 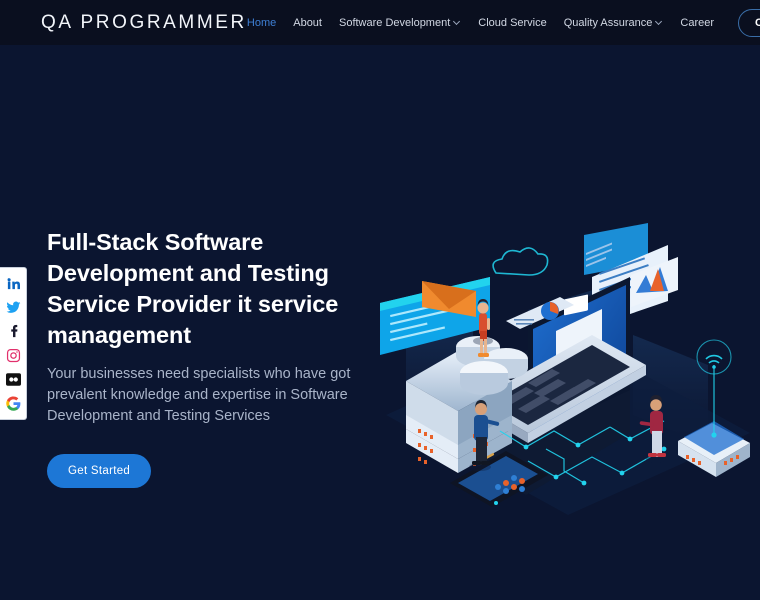 What do you see at coordinates (144, 23) in the screenshot?
I see `site-logo: QA PROGRAMMER` at bounding box center [144, 23].